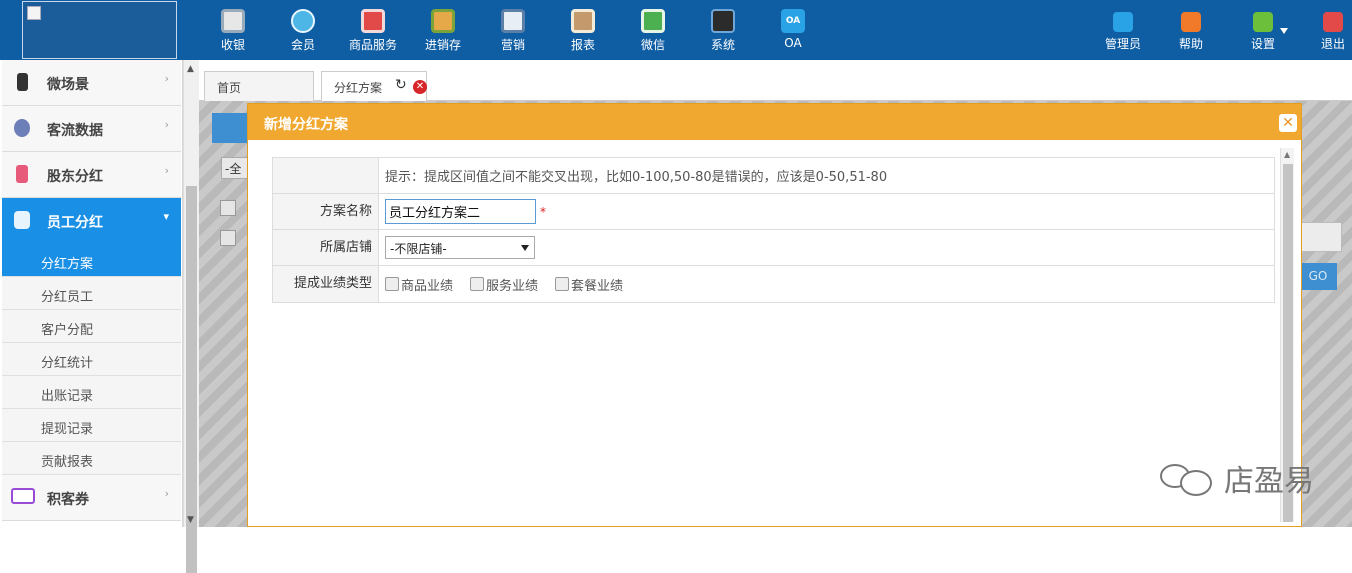 Image resolution: width=1352 pixels, height=573 pixels. Describe the element at coordinates (229, 88) in the screenshot. I see `tab-label: 首页` at that location.